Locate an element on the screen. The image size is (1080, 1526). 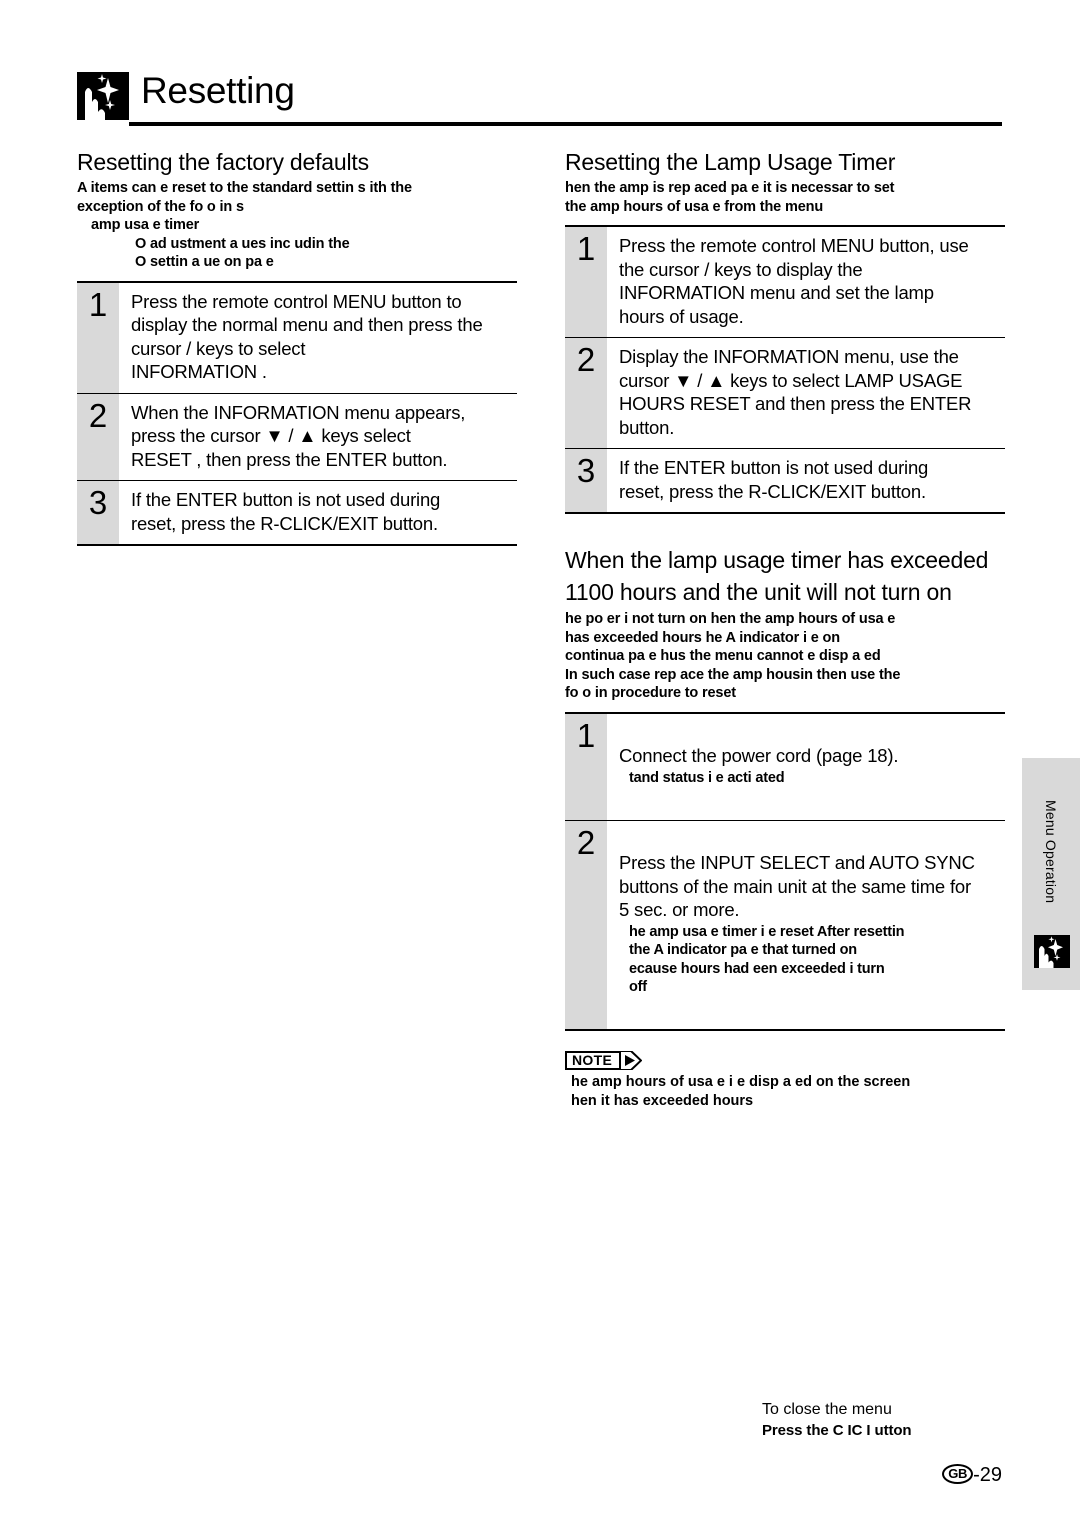
close-menu-line-2: Press the C IC I utton is located at coordinates (837, 1430).